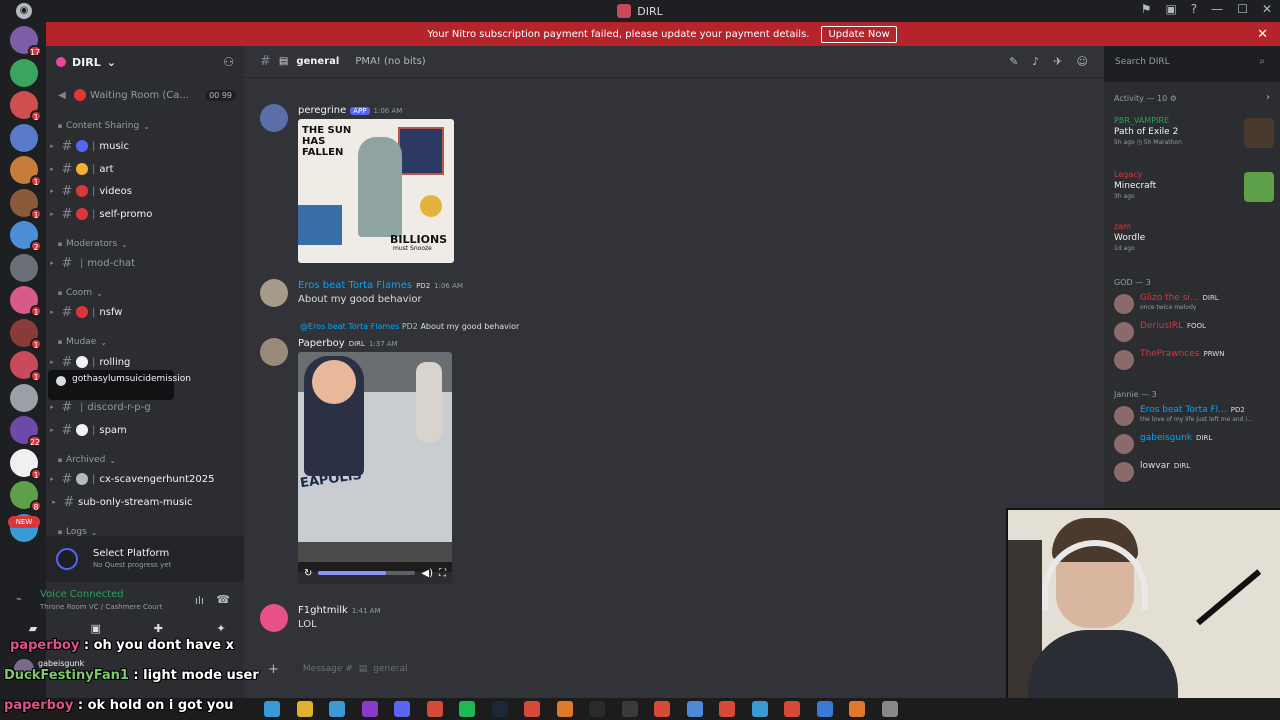 The image size is (1280, 720). I want to click on discord-logo-icon: ◉, so click(24, 11).